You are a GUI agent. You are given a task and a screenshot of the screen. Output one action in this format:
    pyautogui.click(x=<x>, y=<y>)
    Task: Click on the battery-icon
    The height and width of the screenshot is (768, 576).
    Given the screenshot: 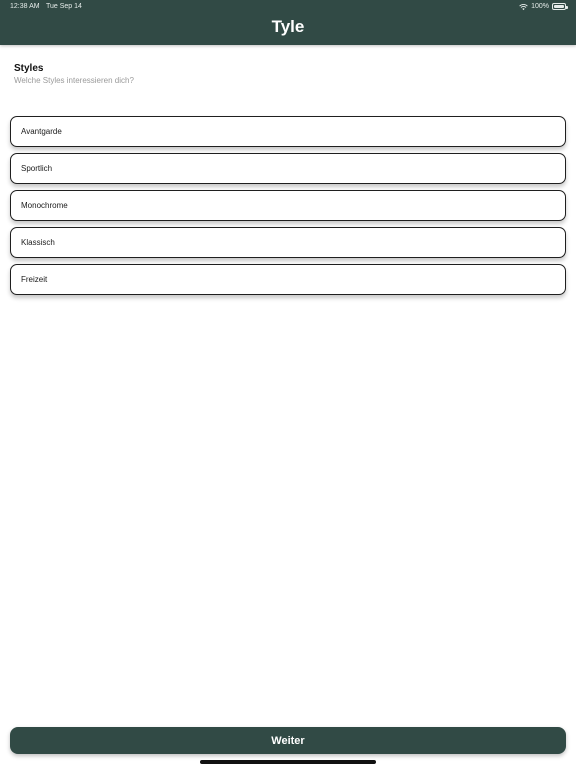 What is the action you would take?
    pyautogui.click(x=560, y=6)
    